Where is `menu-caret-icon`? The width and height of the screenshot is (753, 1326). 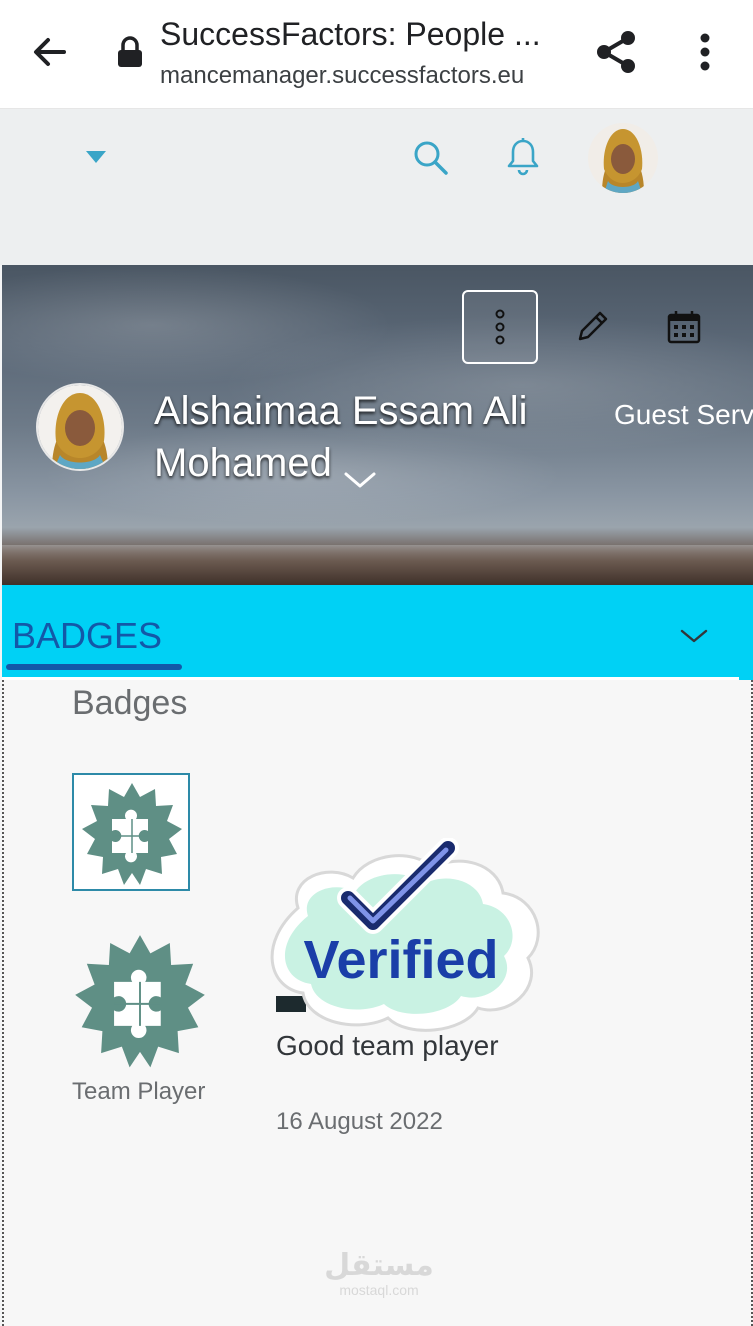
menu-caret-icon is located at coordinates (96, 157).